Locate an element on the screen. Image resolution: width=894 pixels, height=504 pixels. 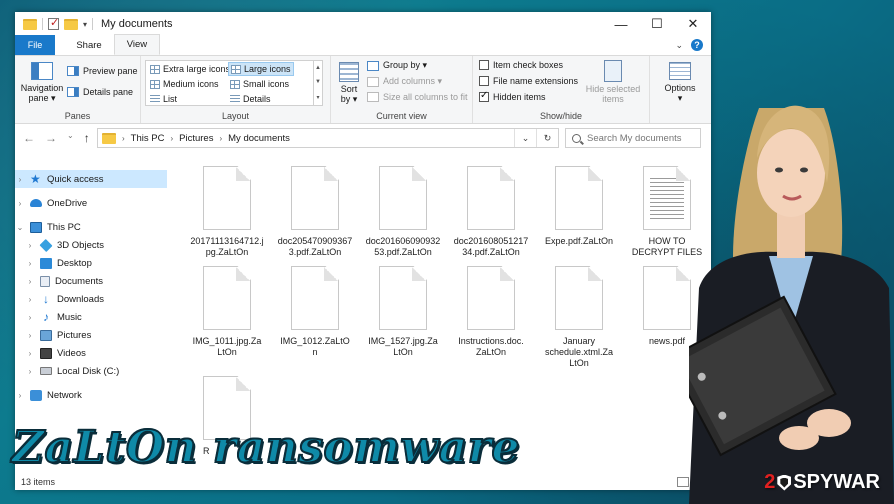
navigation-buttons: ← → ⌄ ↑ is located at coordinates (55, 138).